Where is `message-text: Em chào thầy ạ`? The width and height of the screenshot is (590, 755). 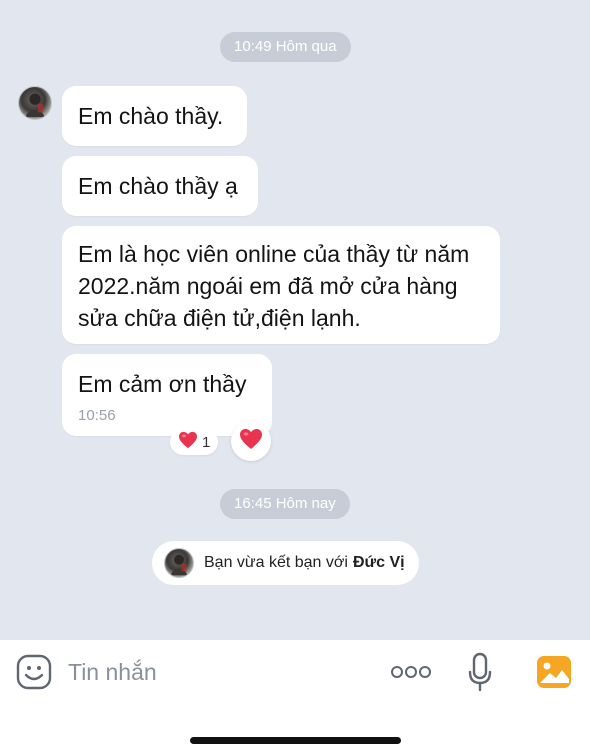
message-text: Em chào thầy ạ is located at coordinates (158, 186).